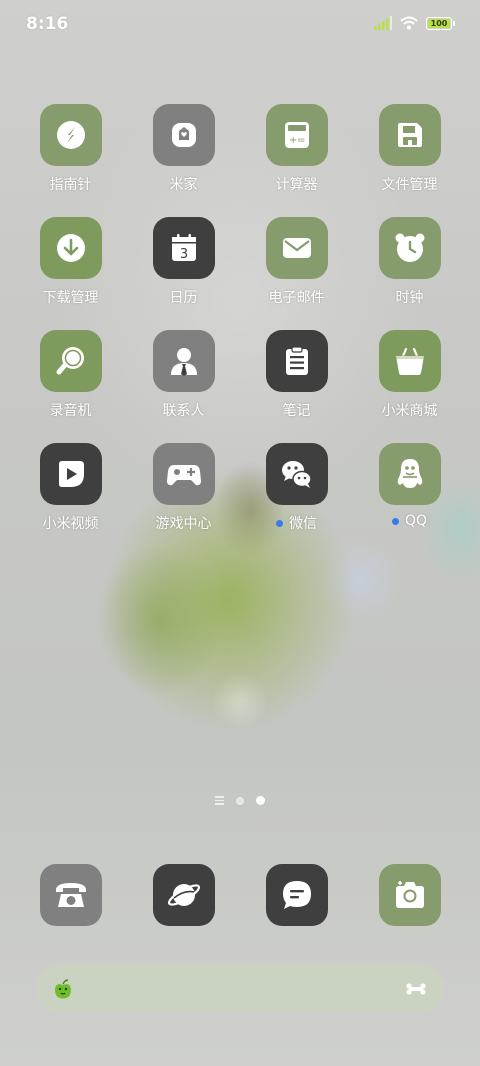 Image resolution: width=480 pixels, height=1066 pixels. Describe the element at coordinates (296, 474) in the screenshot. I see `wechat-icon` at that location.